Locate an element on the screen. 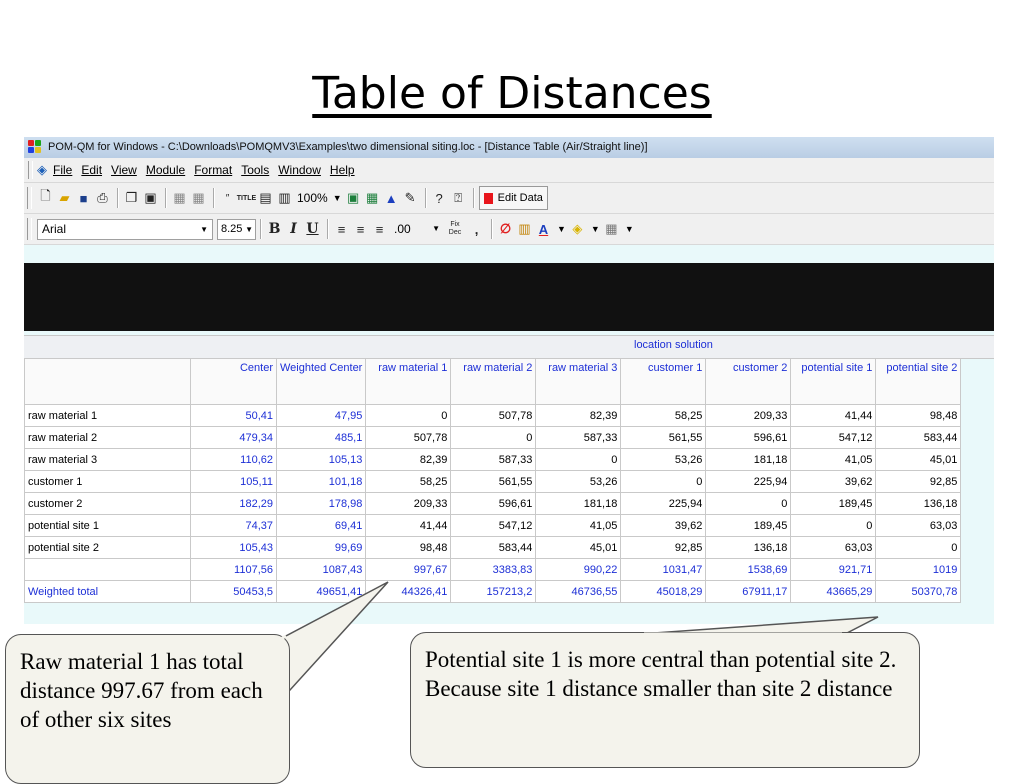  table-cell: 3383,83 is located at coordinates (493, 569).